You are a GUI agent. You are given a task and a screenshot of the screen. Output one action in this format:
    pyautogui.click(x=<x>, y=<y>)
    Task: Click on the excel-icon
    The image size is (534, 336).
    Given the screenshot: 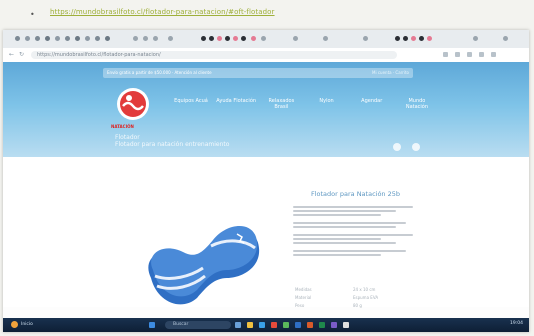 What is the action you would take?
    pyautogui.click(x=322, y=325)
    